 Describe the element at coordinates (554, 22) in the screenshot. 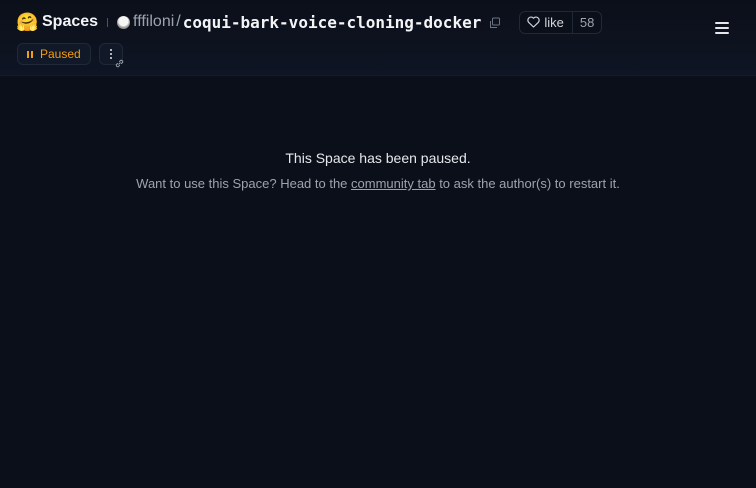

I see `like-label: like` at that location.